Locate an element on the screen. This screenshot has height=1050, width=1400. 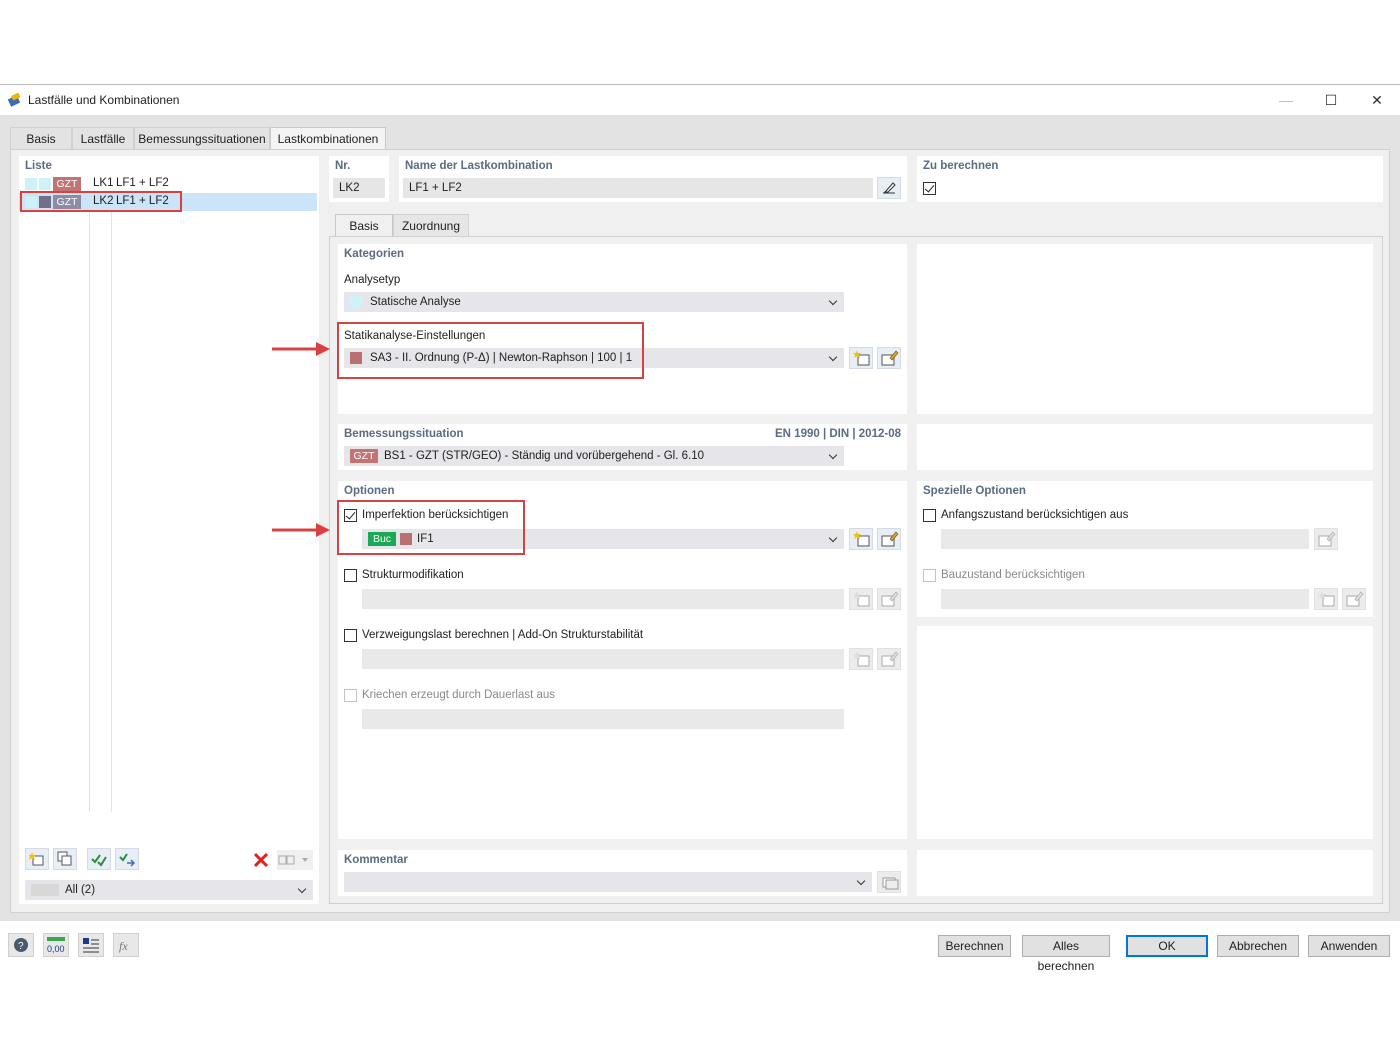
subtab-zuordnung: Zuordnung is located at coordinates (431, 225).